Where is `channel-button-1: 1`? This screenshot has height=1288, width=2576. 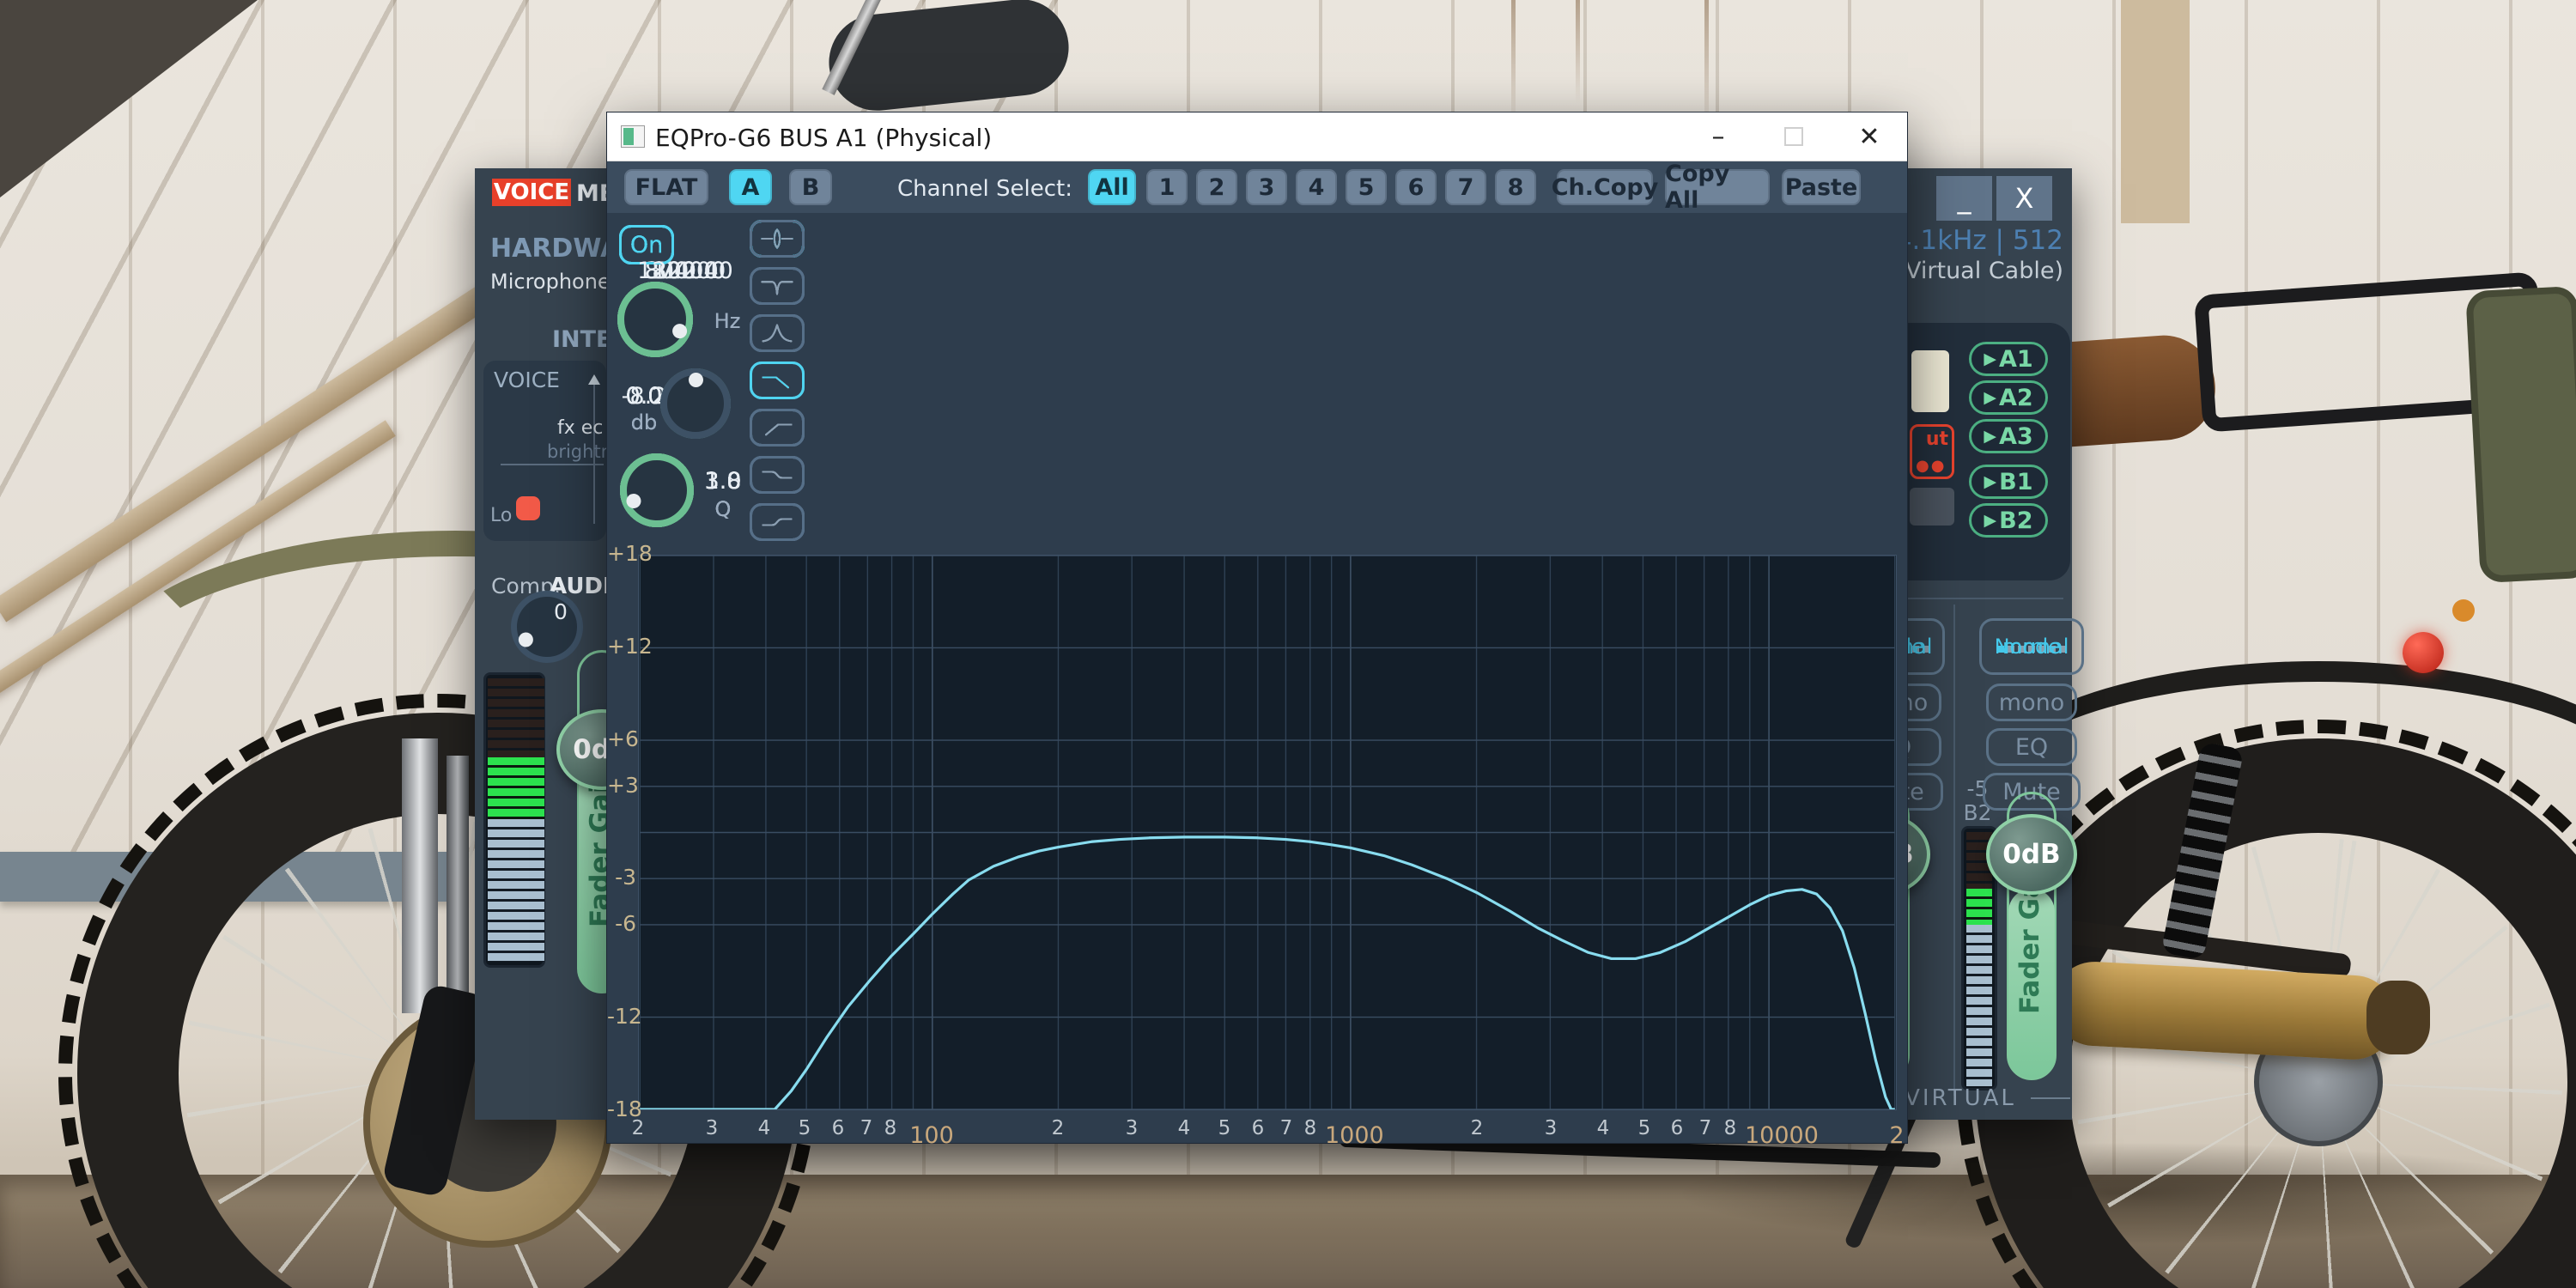 channel-button-1: 1 is located at coordinates (1167, 187).